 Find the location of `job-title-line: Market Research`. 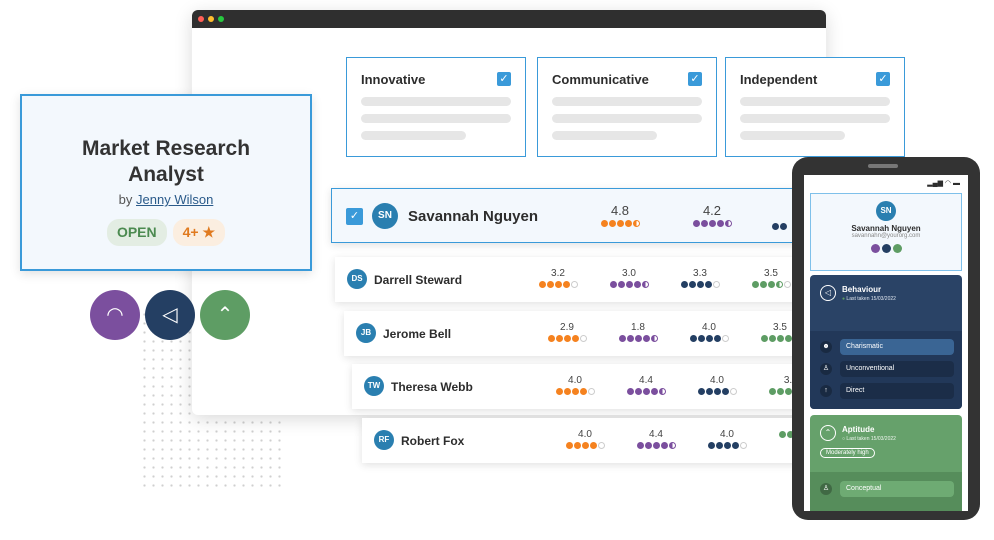

job-title-line: Market Research is located at coordinates (166, 148).